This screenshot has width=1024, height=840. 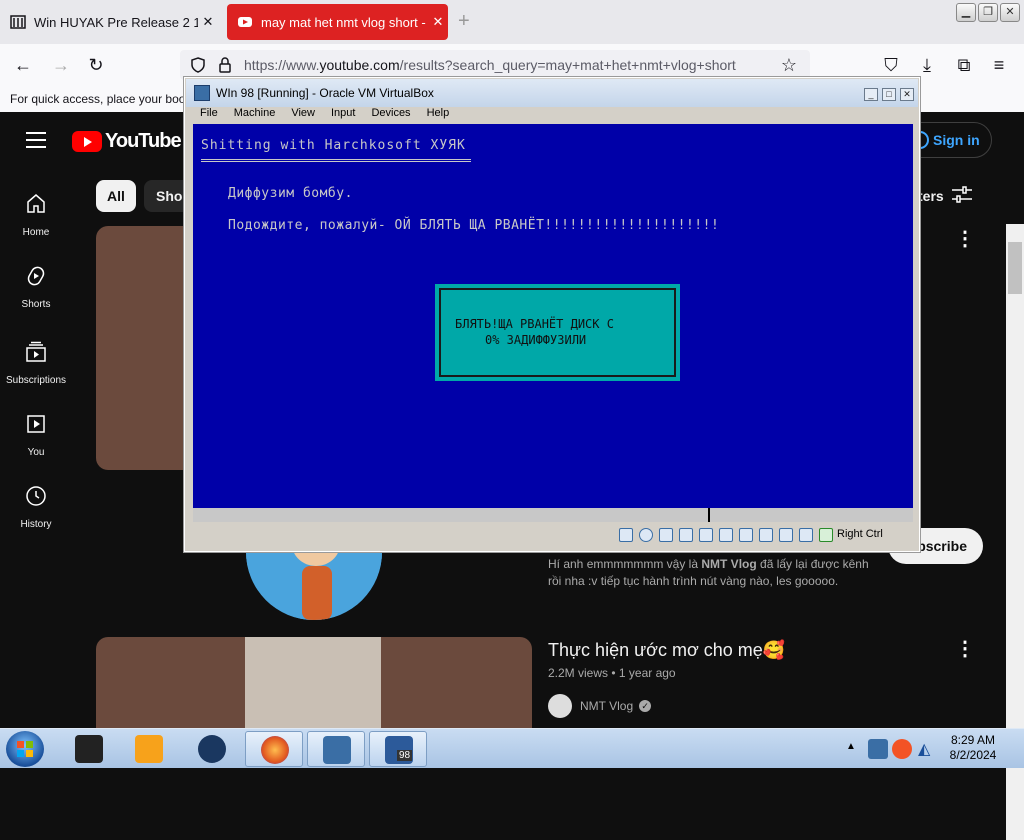 I want to click on minimize-button: ▁, so click(x=966, y=12).